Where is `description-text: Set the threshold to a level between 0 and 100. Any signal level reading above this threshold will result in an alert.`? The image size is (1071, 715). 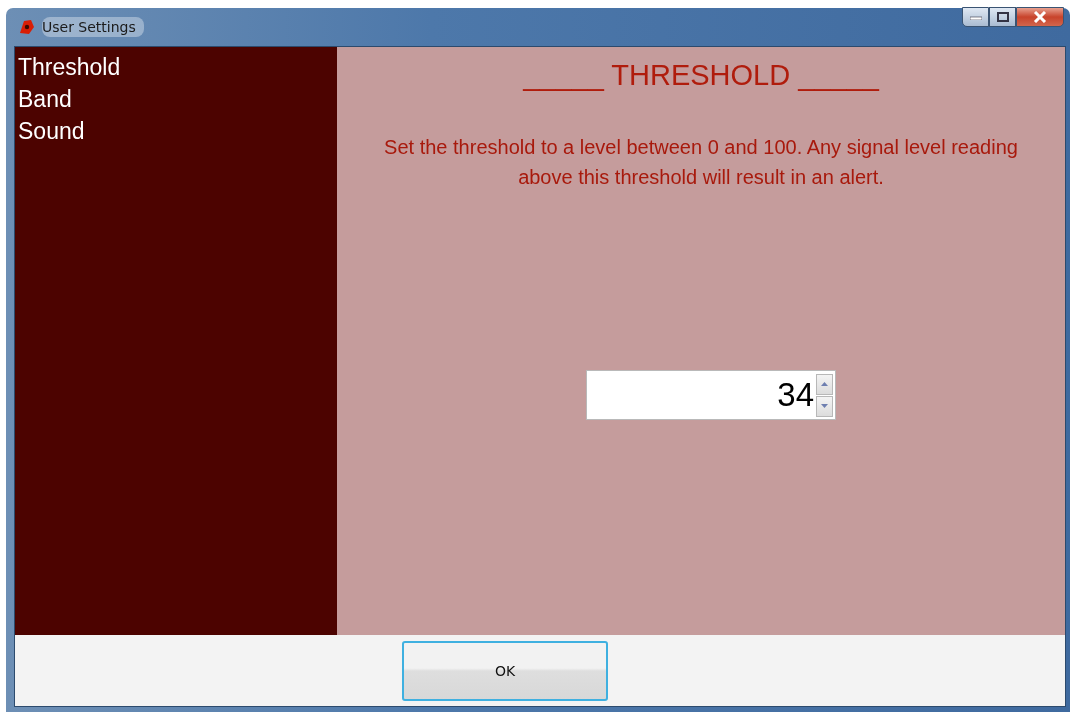 description-text: Set the threshold to a level between 0 and 100. Any signal level reading above this threshold will result in an alert. is located at coordinates (701, 162).